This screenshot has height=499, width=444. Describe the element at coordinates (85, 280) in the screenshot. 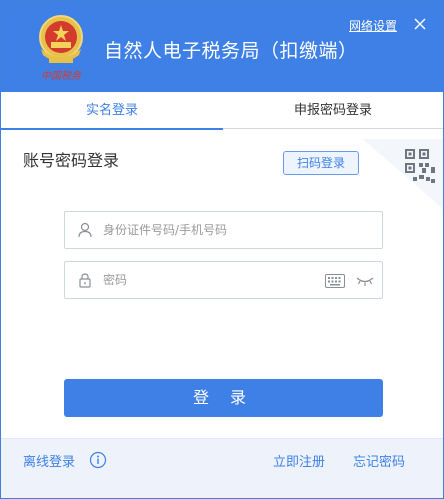

I see `lock-icon` at that location.